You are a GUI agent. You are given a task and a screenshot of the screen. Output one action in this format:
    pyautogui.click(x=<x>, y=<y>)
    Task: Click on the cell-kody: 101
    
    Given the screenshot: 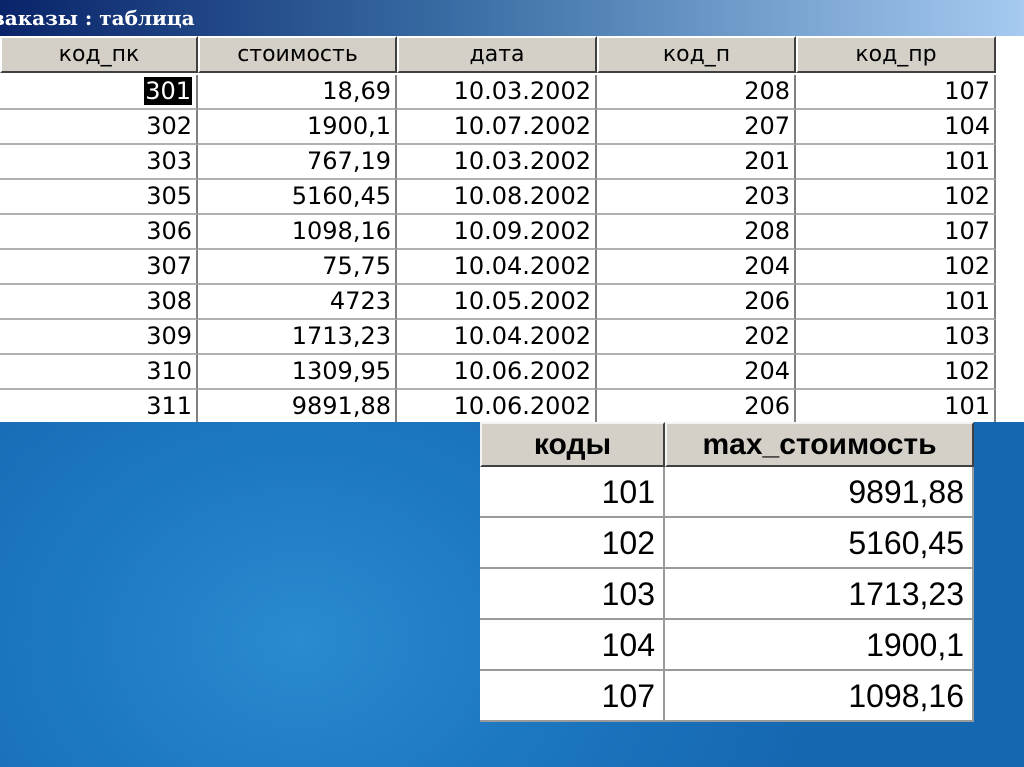 What is the action you would take?
    pyautogui.click(x=572, y=492)
    